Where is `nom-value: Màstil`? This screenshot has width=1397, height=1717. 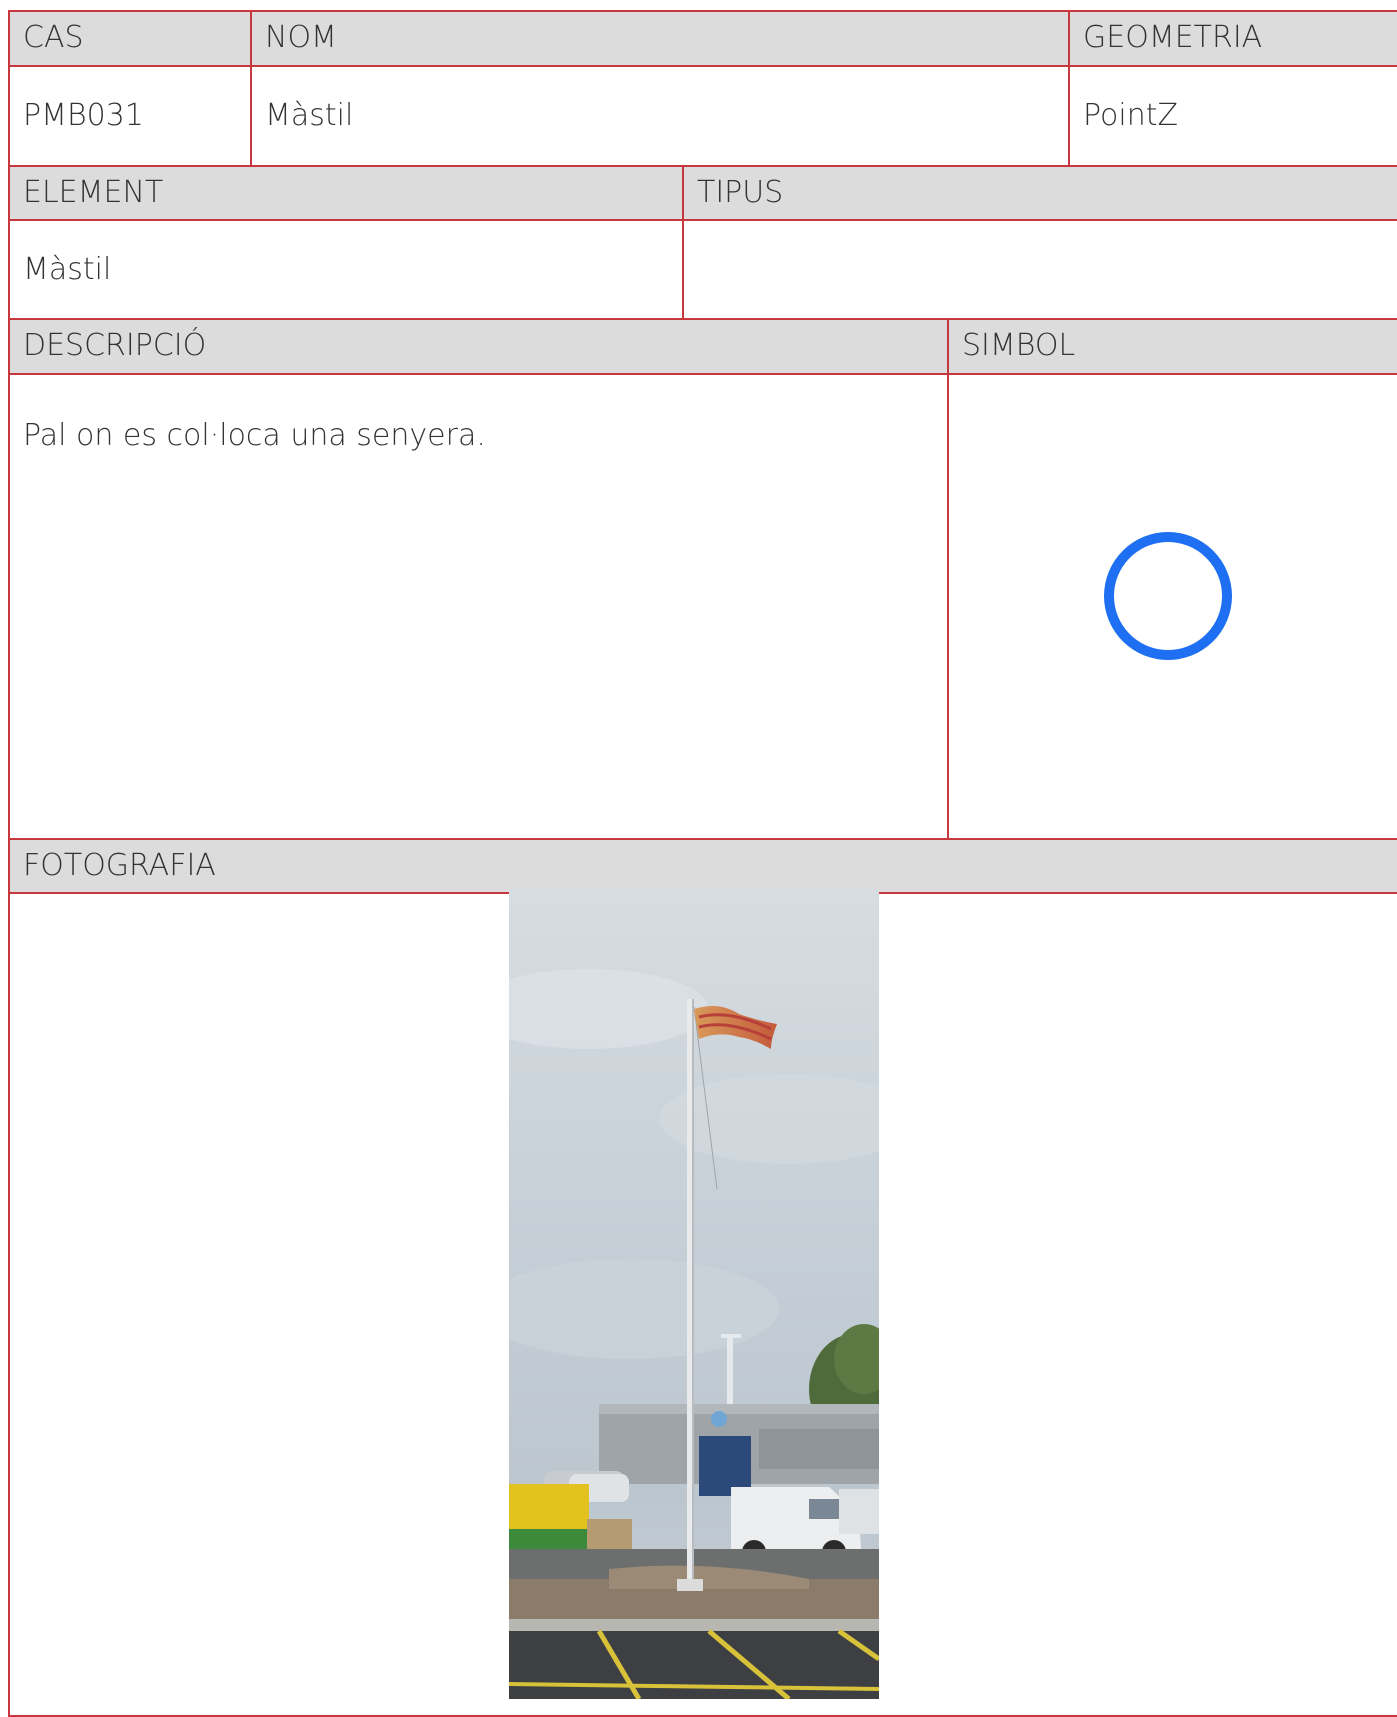
nom-value: Màstil is located at coordinates (660, 116).